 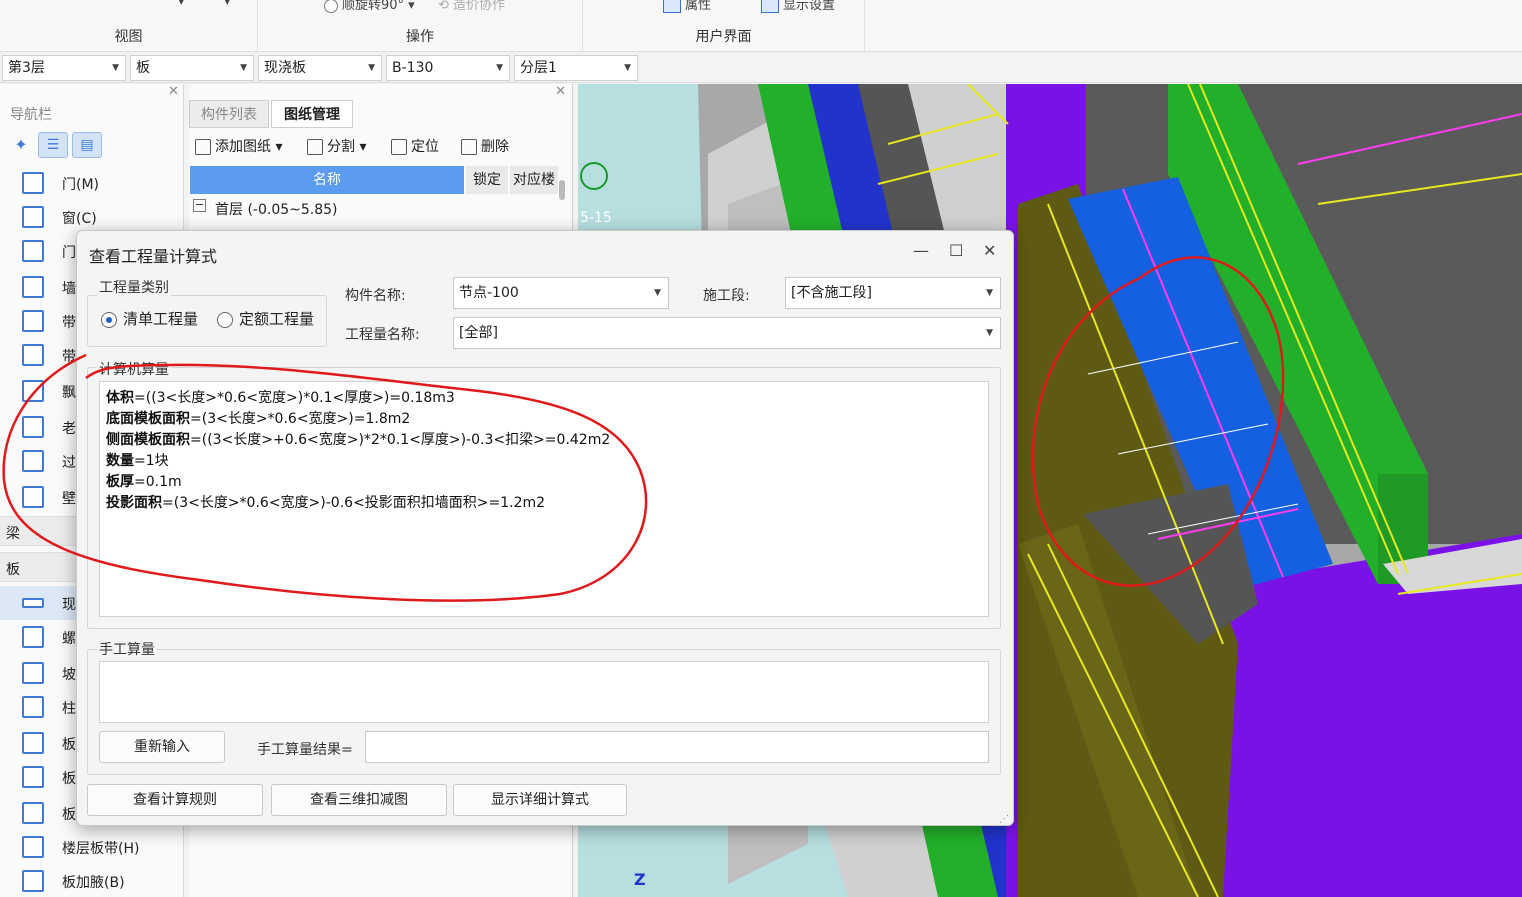 What do you see at coordinates (798, 6) in the screenshot?
I see `display-settings-button: 显示设置` at bounding box center [798, 6].